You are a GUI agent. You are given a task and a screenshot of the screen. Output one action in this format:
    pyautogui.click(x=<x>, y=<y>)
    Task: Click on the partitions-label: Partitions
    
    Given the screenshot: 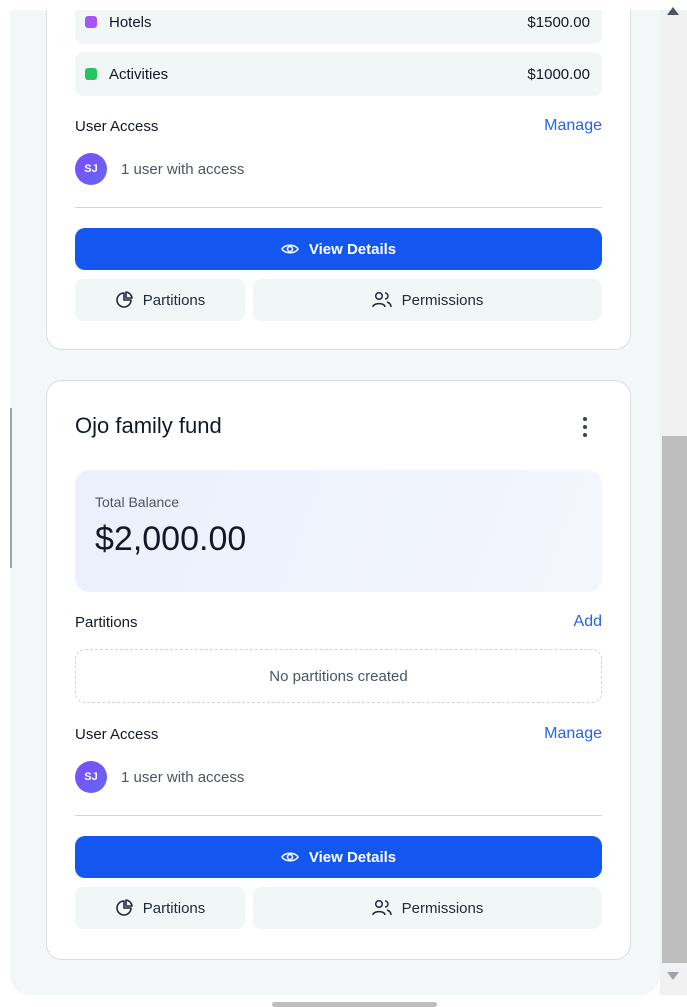 What is the action you would take?
    pyautogui.click(x=106, y=622)
    